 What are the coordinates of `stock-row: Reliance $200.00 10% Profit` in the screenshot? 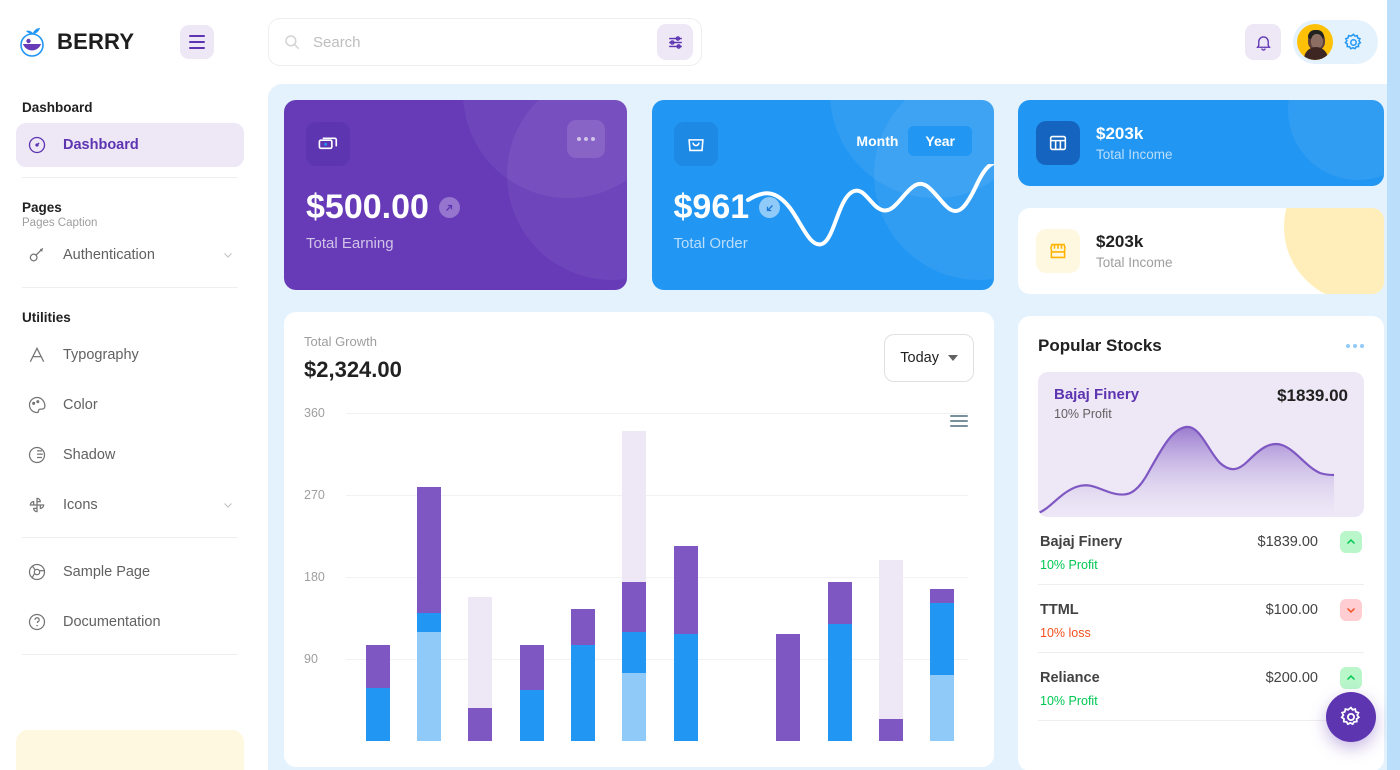 It's located at (1201, 687).